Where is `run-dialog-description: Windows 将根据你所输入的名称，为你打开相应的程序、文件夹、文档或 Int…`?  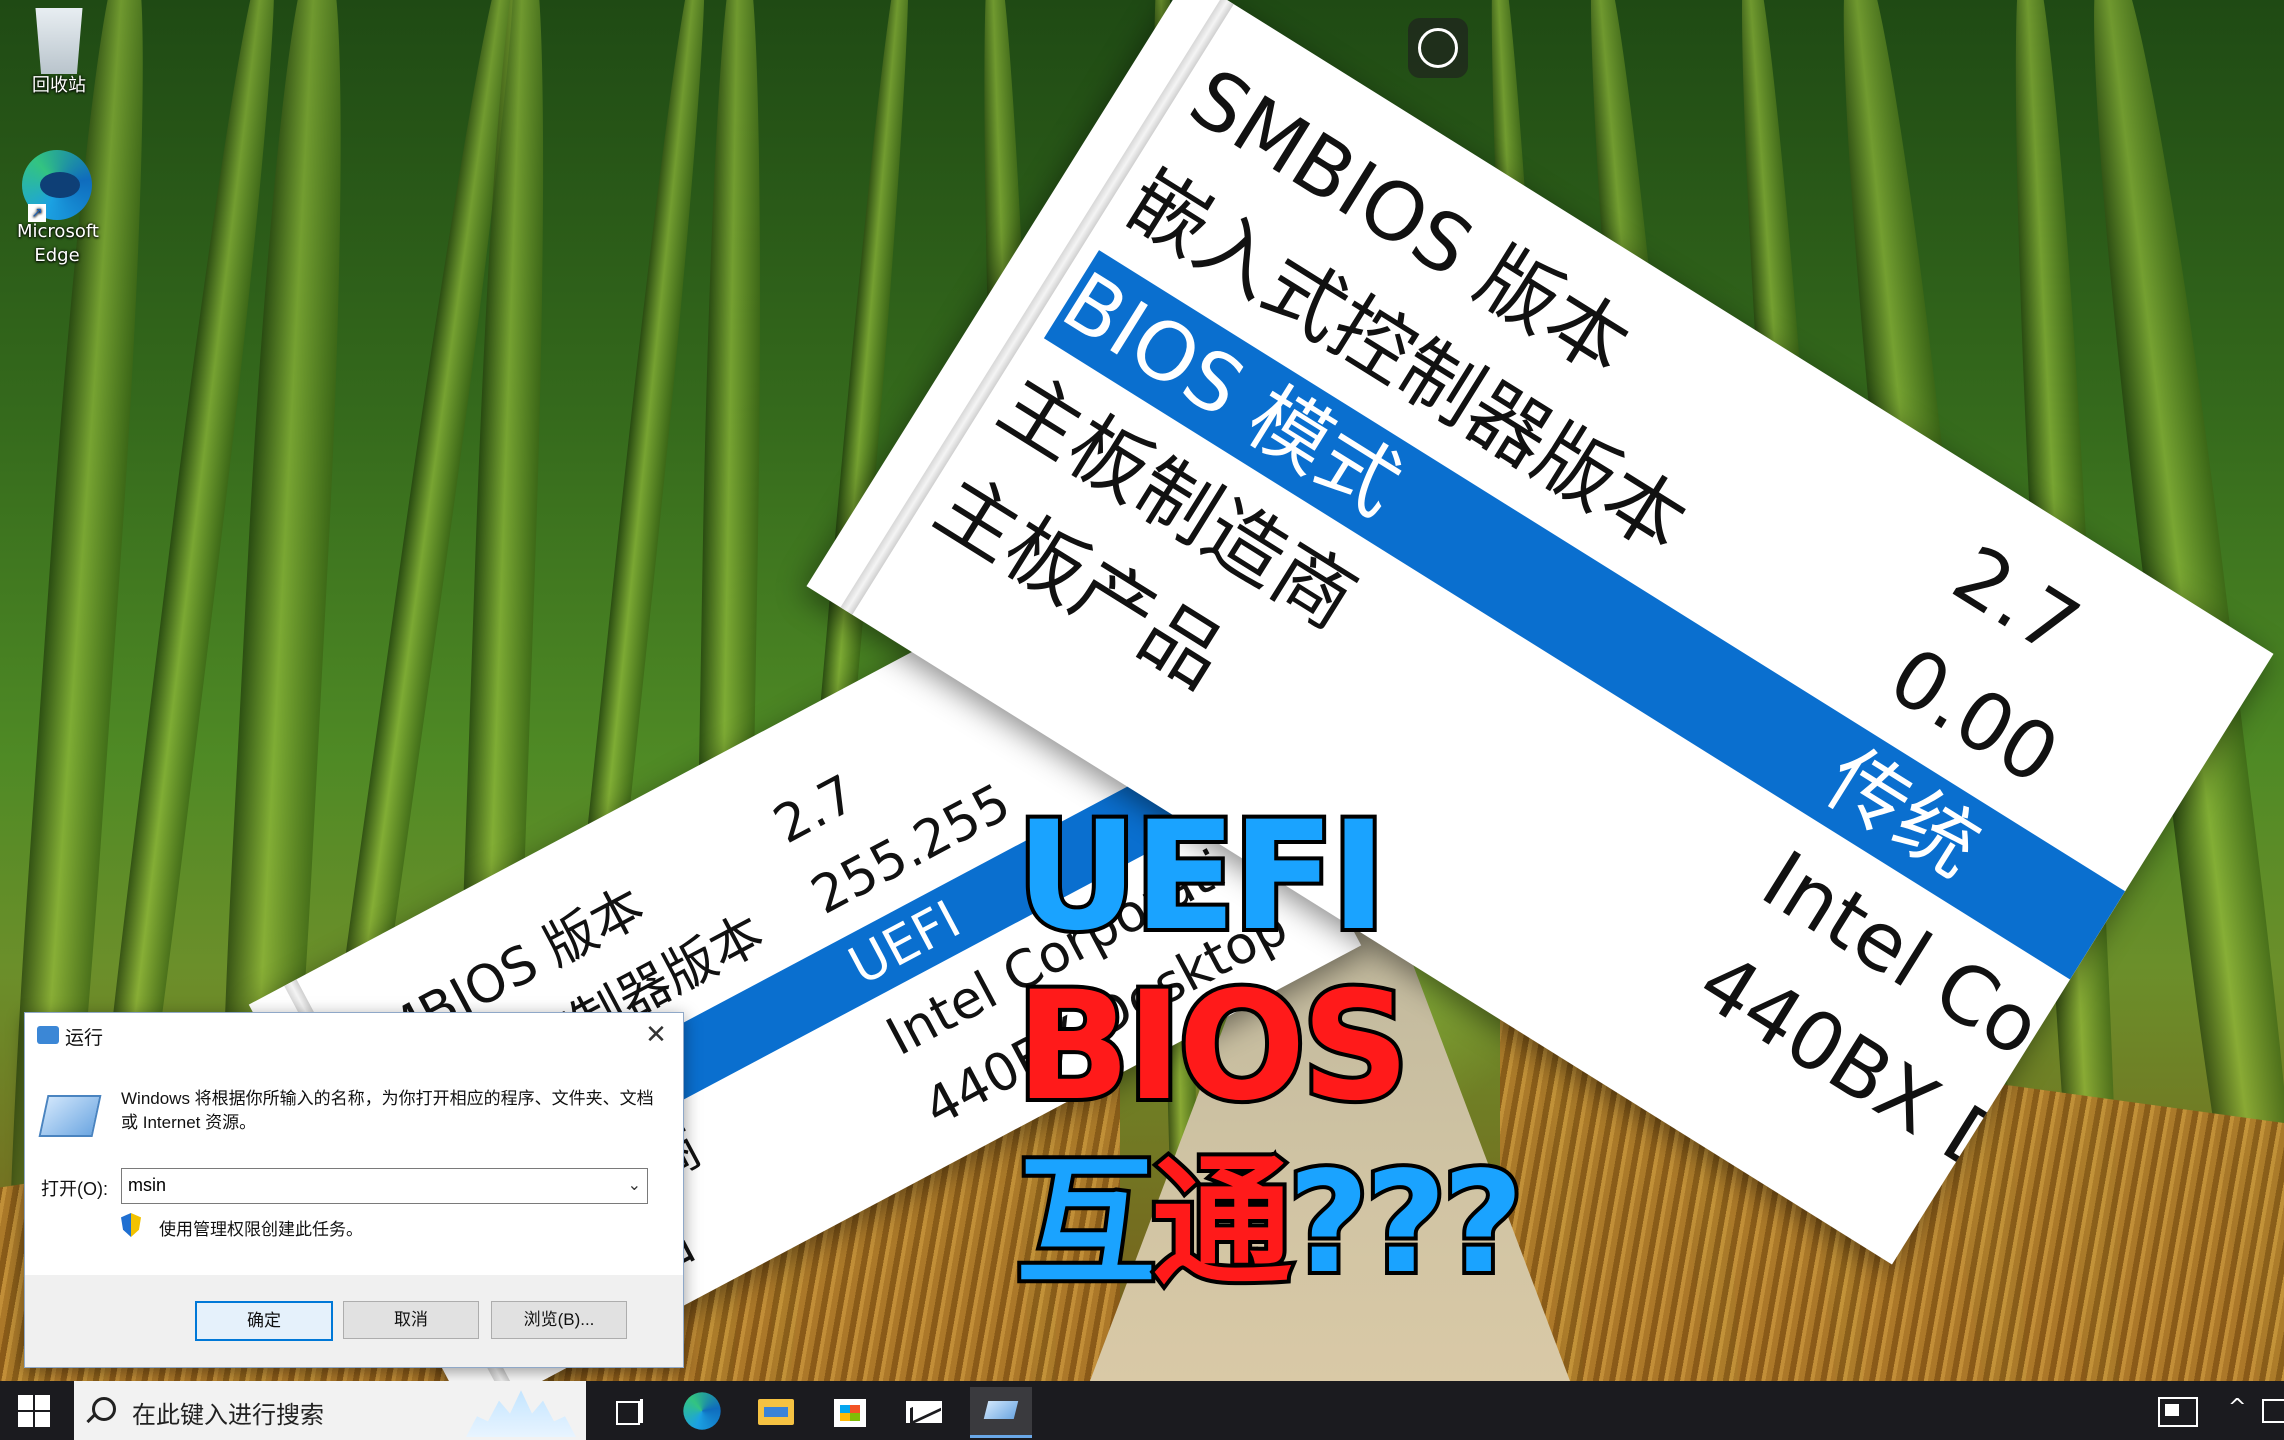 run-dialog-description: Windows 将根据你所输入的名称，为你打开相应的程序、文件夹、文档或 Int… is located at coordinates (387, 1110).